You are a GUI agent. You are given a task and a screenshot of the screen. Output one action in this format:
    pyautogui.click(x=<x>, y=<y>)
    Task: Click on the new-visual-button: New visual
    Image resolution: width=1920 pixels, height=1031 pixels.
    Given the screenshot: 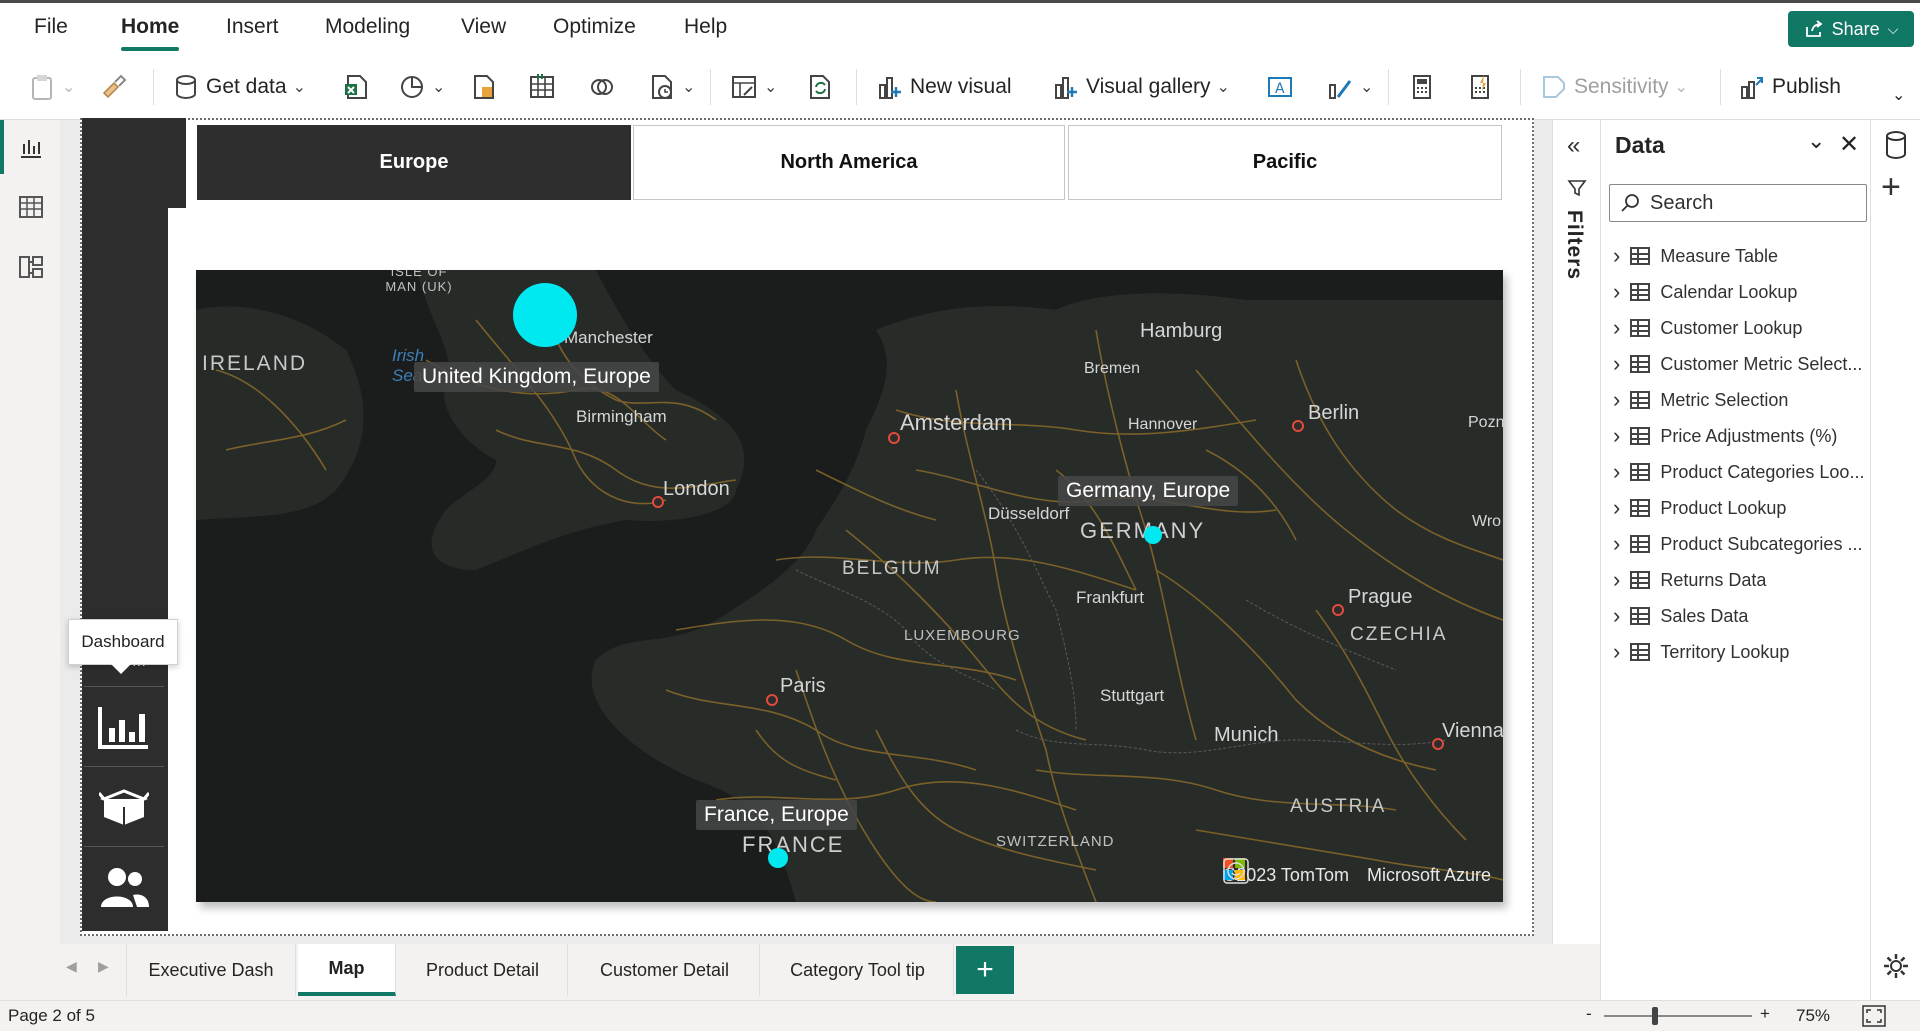 What is the action you would take?
    pyautogui.click(x=944, y=87)
    